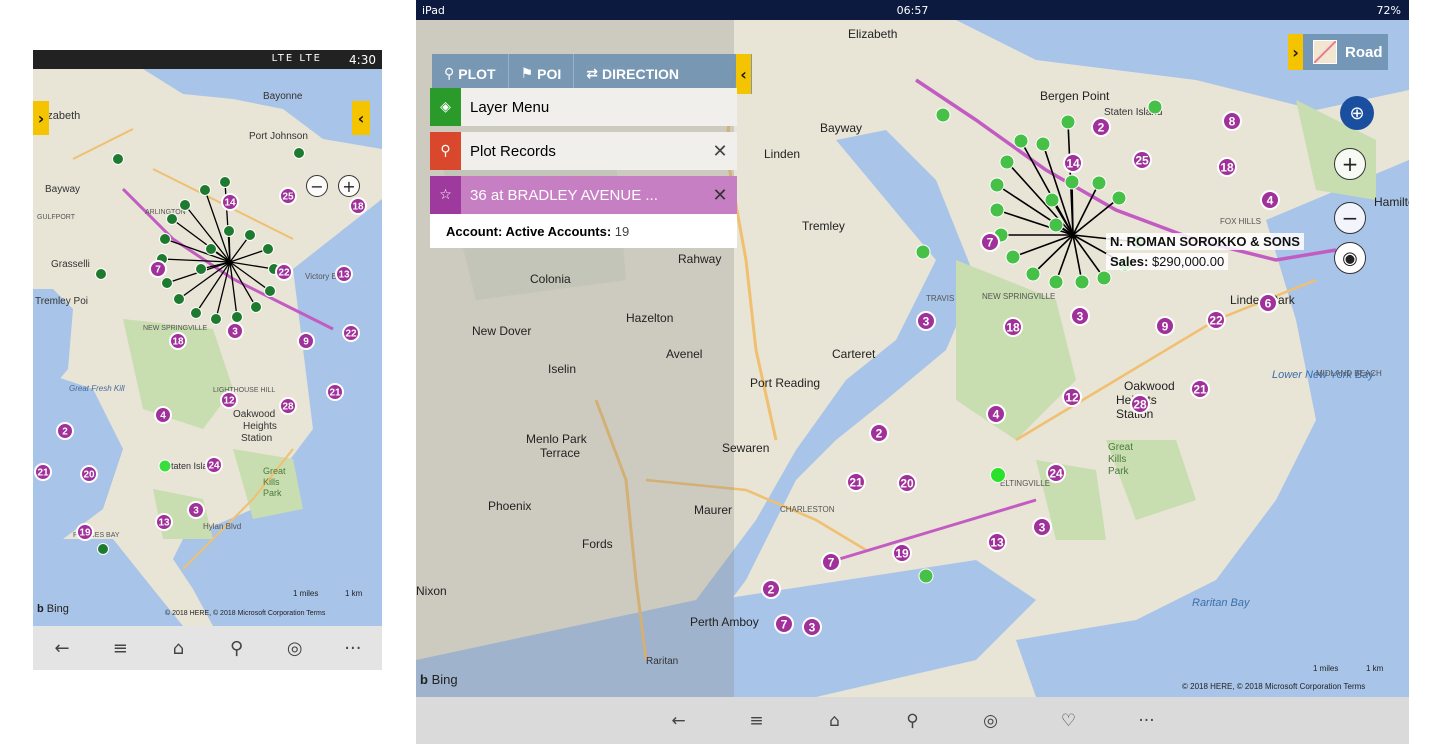  I want to click on map-label: Hylan Blvd, so click(222, 526).